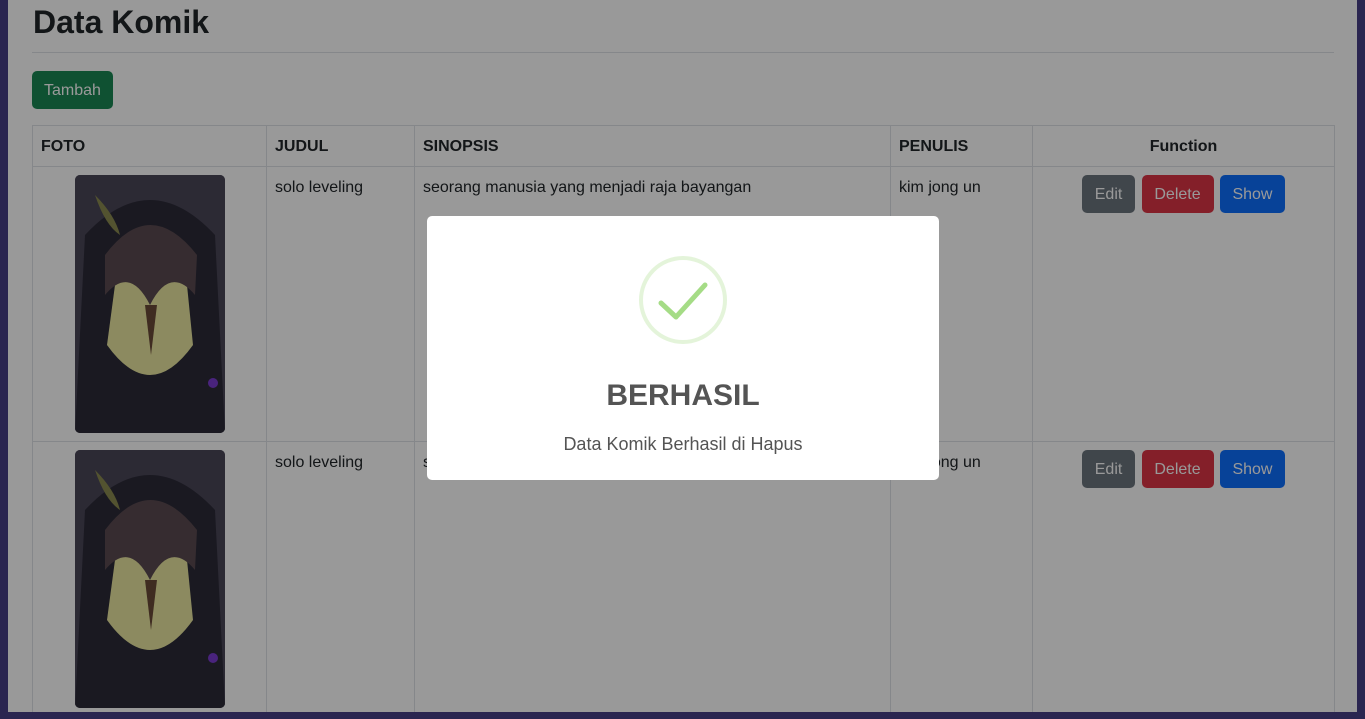 The image size is (1365, 719). What do you see at coordinates (683, 348) in the screenshot?
I see `success-dialog: BERHASIL Data Komik Berhasil di Hapus` at bounding box center [683, 348].